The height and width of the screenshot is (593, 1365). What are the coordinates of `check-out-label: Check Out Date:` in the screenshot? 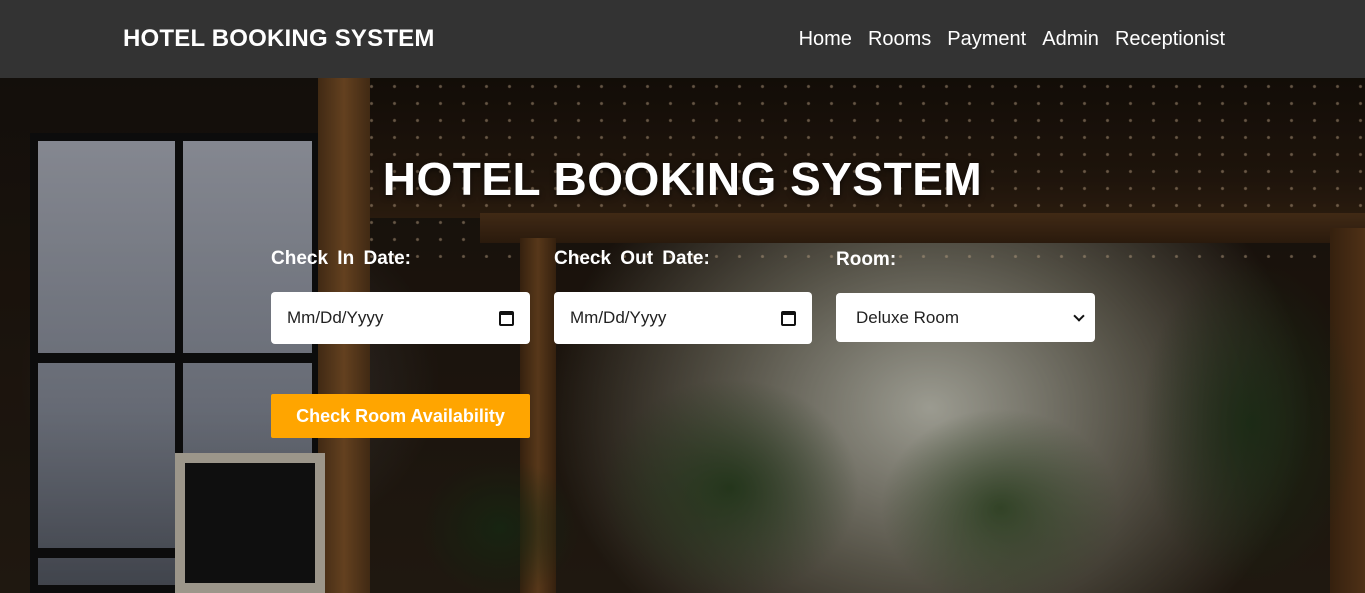 It's located at (632, 258).